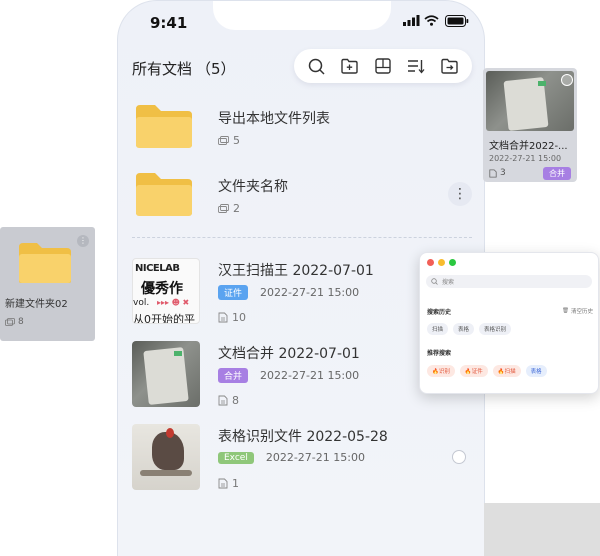 The width and height of the screenshot is (600, 556). Describe the element at coordinates (431, 20) in the screenshot. I see `wifi-icon` at that location.